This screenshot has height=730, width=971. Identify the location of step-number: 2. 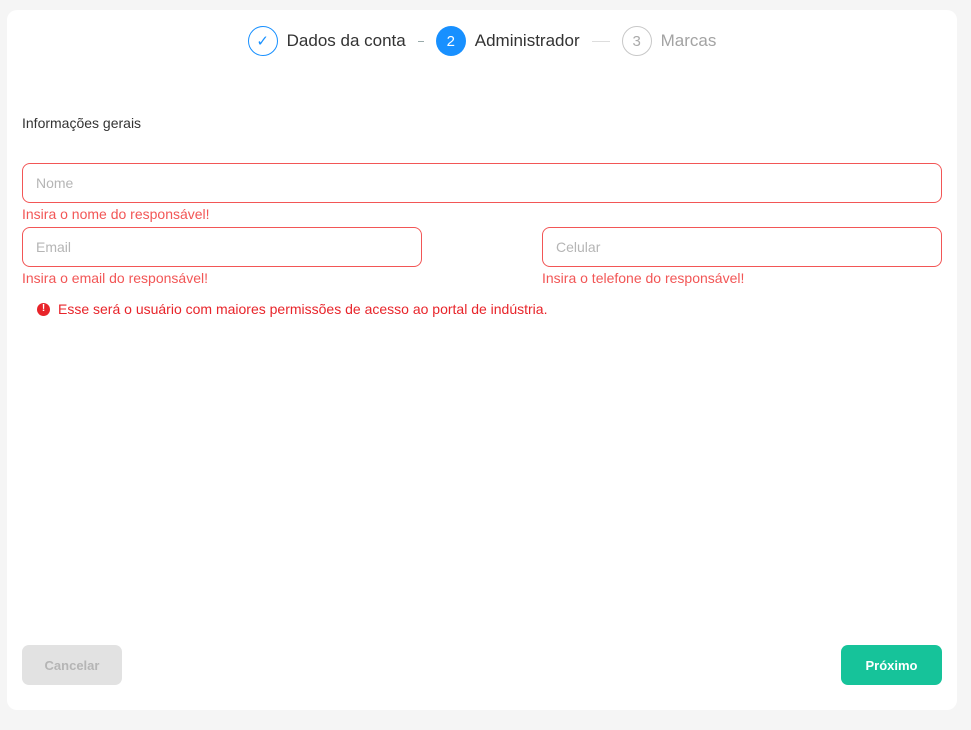
(450, 41).